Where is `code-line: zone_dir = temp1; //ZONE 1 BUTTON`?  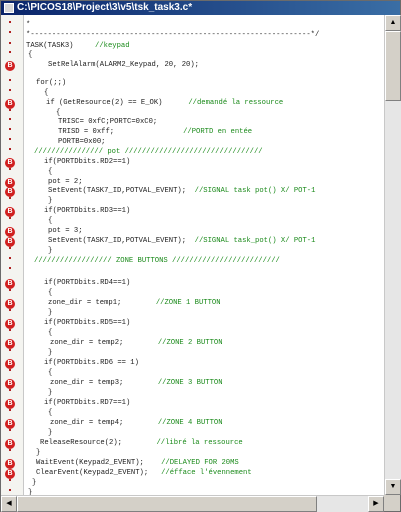 code-line: zone_dir = temp1; //ZONE 1 BUTTON is located at coordinates (134, 303).